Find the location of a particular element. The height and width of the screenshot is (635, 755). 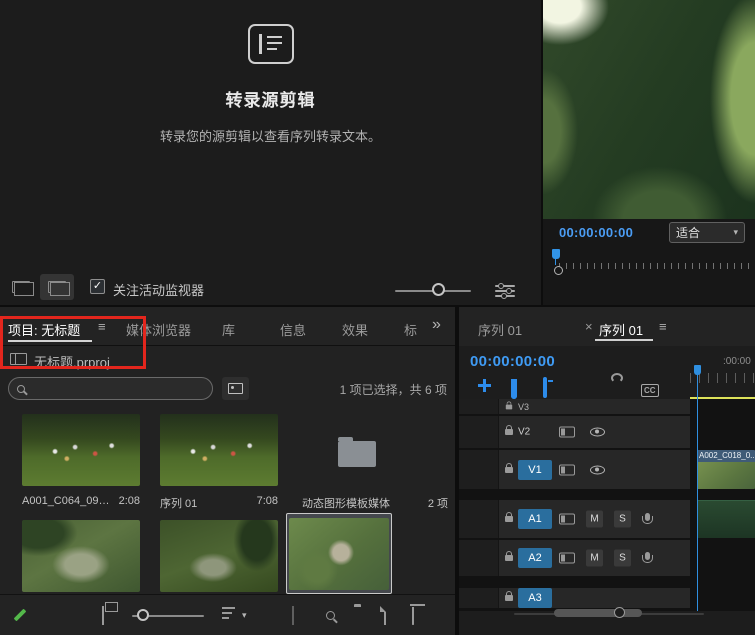

monitor-playhead is located at coordinates (556, 257).